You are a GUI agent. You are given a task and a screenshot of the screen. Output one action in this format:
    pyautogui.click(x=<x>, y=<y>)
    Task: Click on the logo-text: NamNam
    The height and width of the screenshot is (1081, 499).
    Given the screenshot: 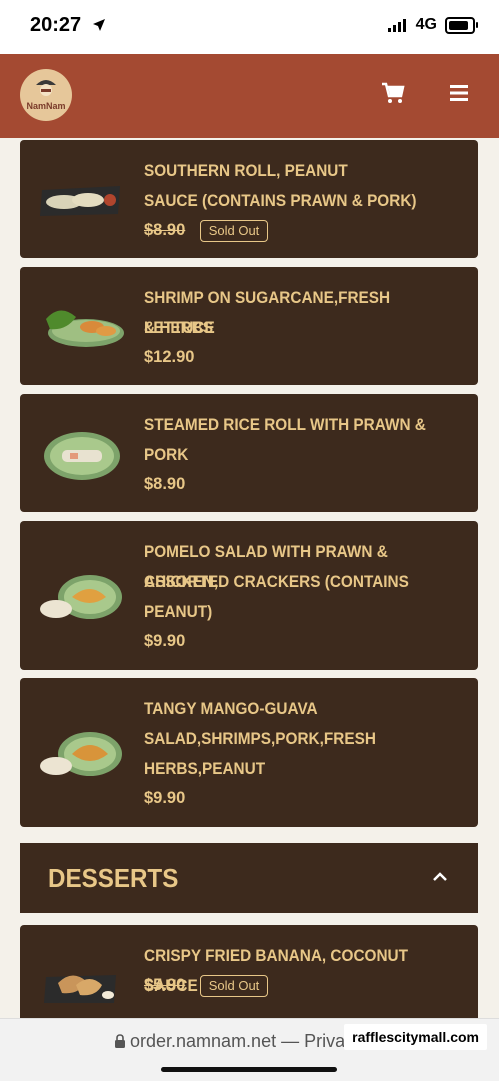 What is the action you would take?
    pyautogui.click(x=46, y=106)
    